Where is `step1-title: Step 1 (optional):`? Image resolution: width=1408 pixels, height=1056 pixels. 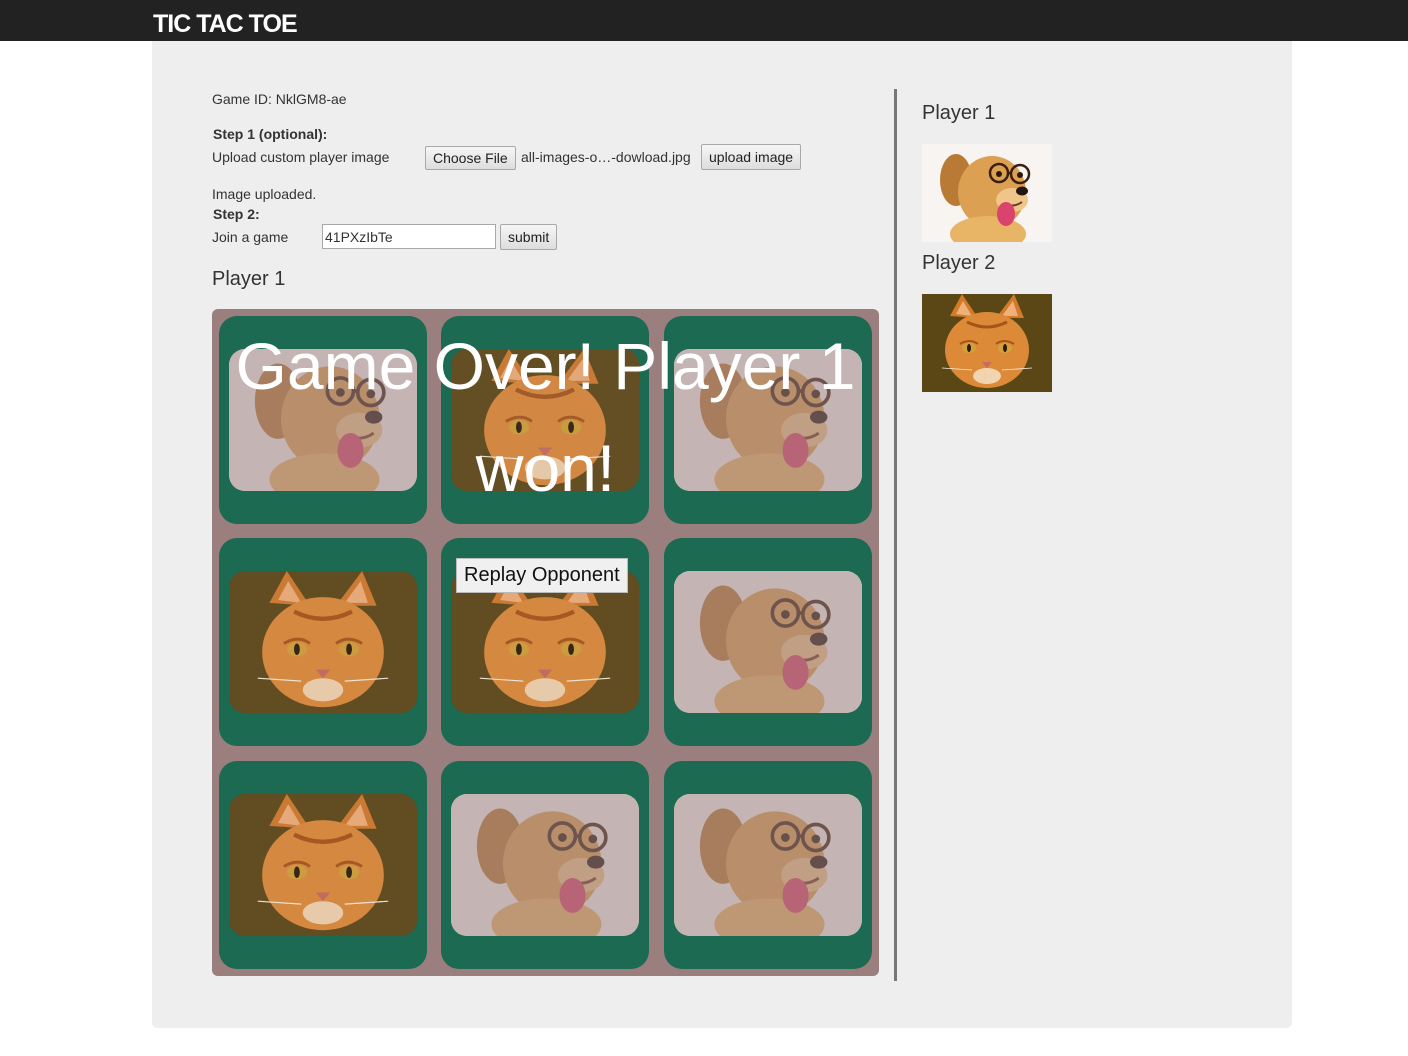
step1-title: Step 1 (optional): is located at coordinates (270, 134).